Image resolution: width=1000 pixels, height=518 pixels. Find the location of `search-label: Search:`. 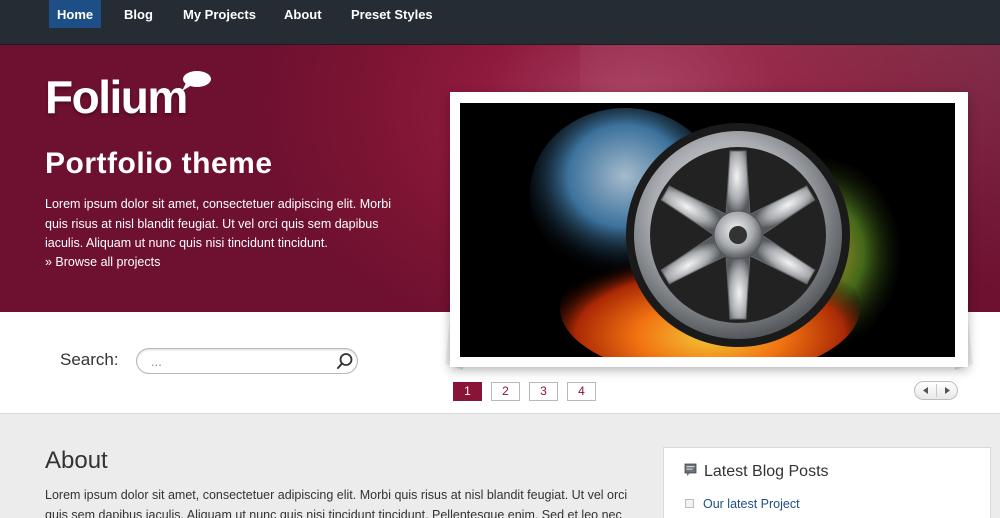

search-label: Search: is located at coordinates (89, 359).